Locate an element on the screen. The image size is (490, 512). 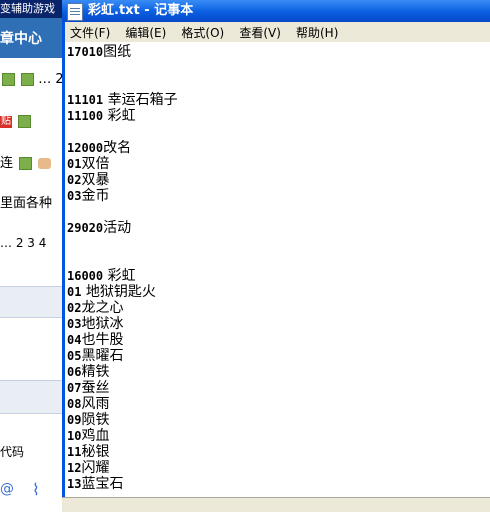
background-title: 变辅助游戏 is located at coordinates (27, 8).